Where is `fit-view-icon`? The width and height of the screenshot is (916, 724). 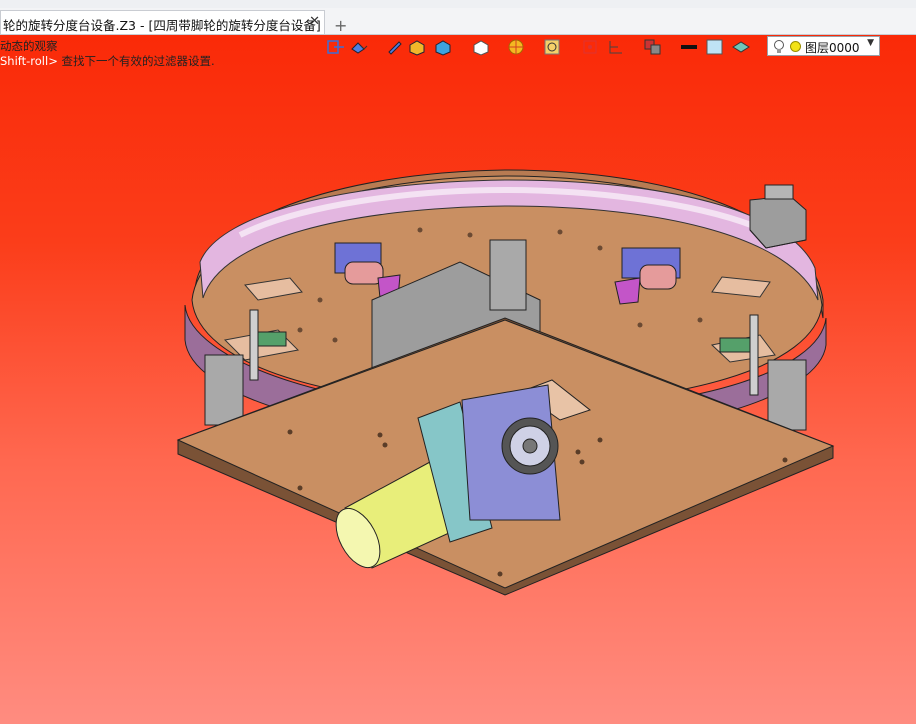 fit-view-icon is located at coordinates (591, 47).